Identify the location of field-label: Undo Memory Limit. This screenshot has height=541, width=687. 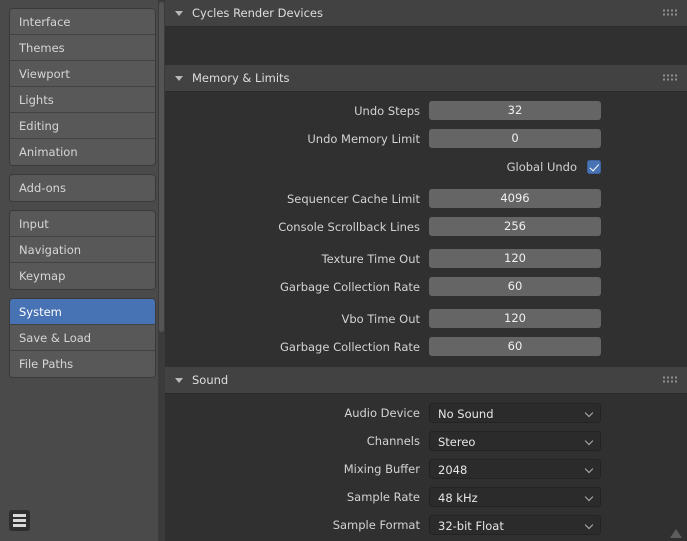
(363, 138).